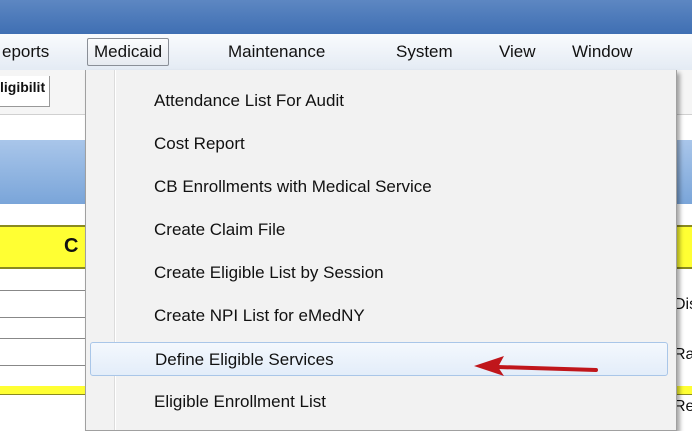 The image size is (692, 431). I want to click on menu-item-cost-report: Cost Report, so click(379, 144).